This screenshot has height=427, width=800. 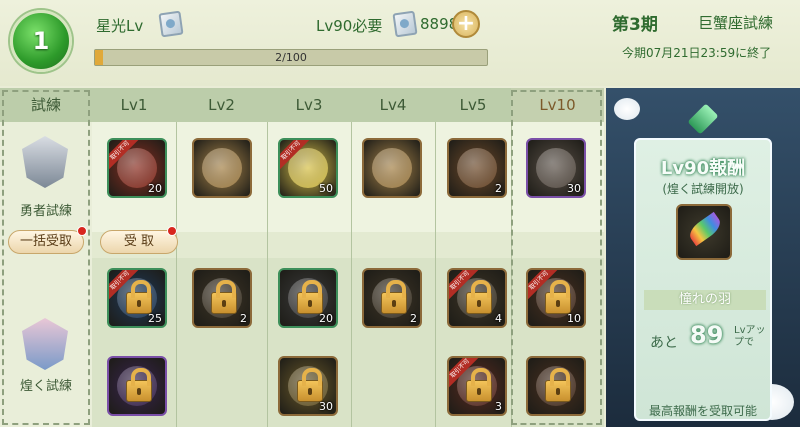 I want to click on reward-item-slot, so click(x=704, y=232).